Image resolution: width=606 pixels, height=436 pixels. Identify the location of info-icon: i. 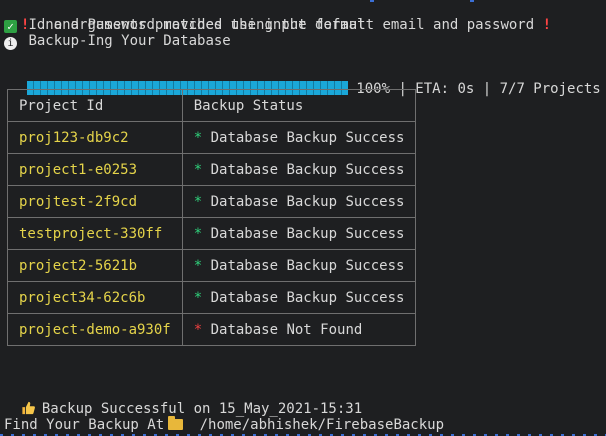
(10, 43).